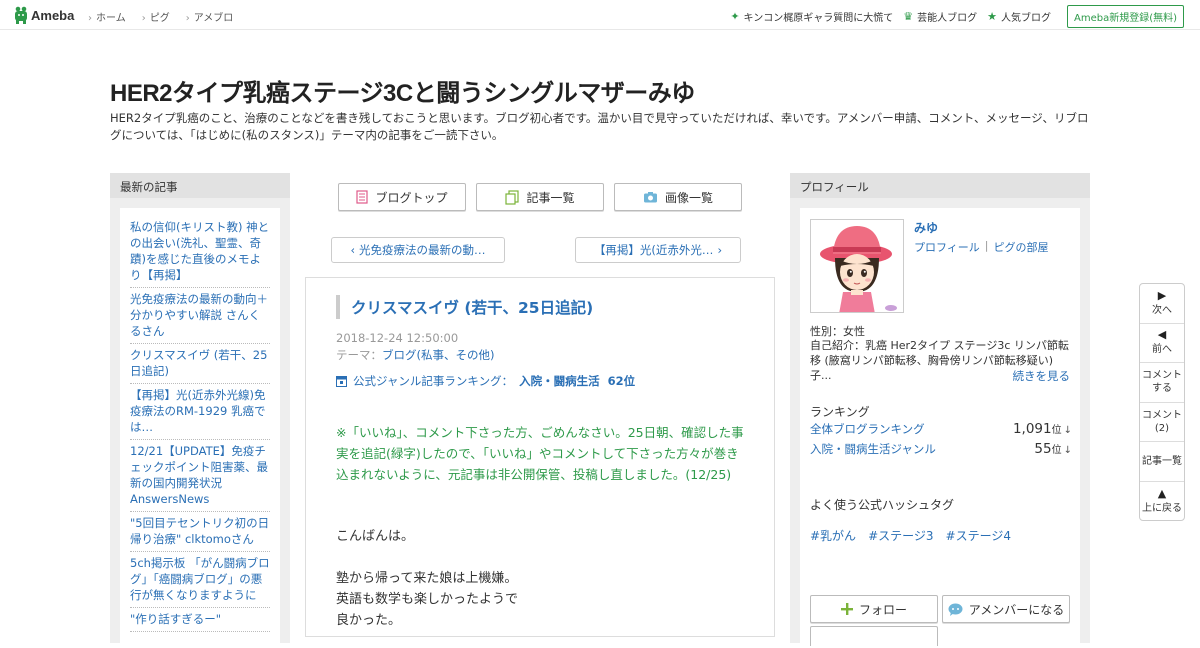 The image size is (1200, 648). What do you see at coordinates (397, 338) in the screenshot?
I see `article-date: 2018-12-24 12:50:00` at bounding box center [397, 338].